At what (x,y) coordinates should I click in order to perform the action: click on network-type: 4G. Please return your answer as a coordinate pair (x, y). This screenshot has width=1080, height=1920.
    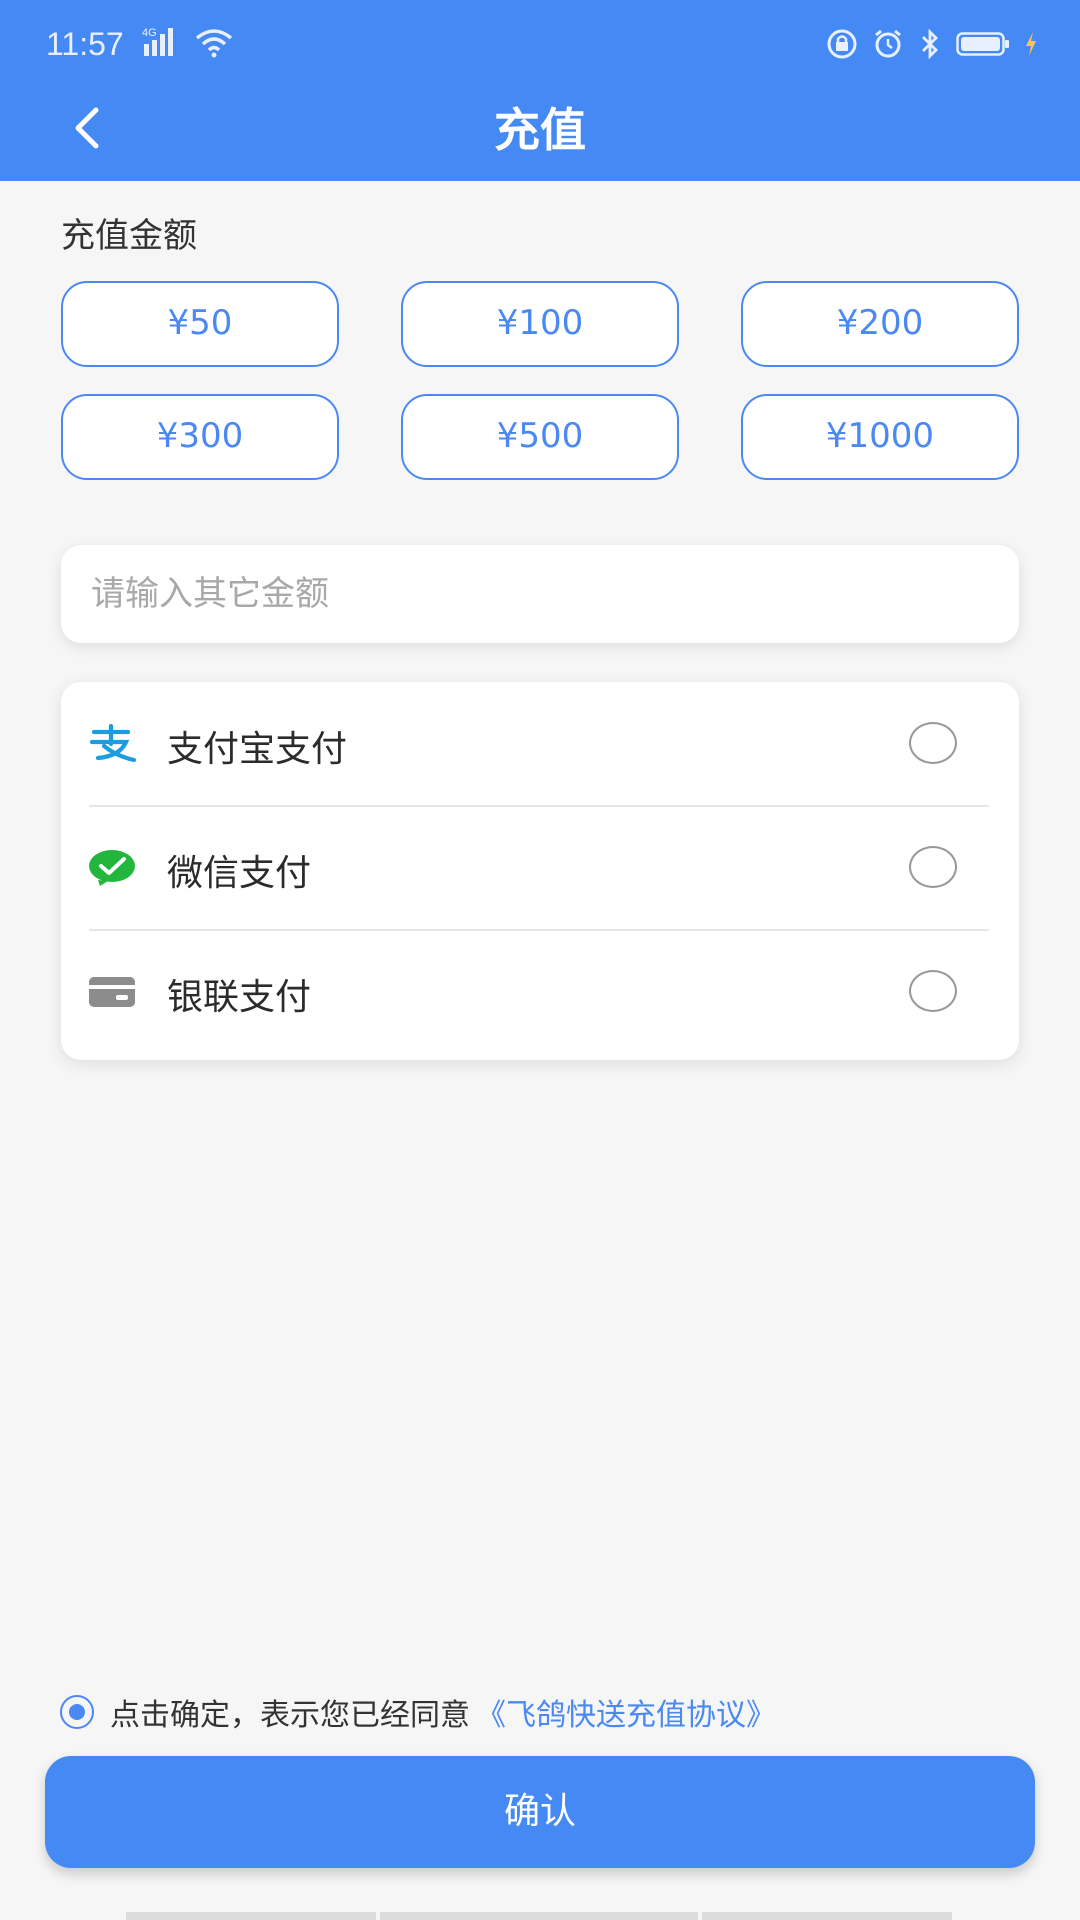
    Looking at the image, I should click on (149, 33).